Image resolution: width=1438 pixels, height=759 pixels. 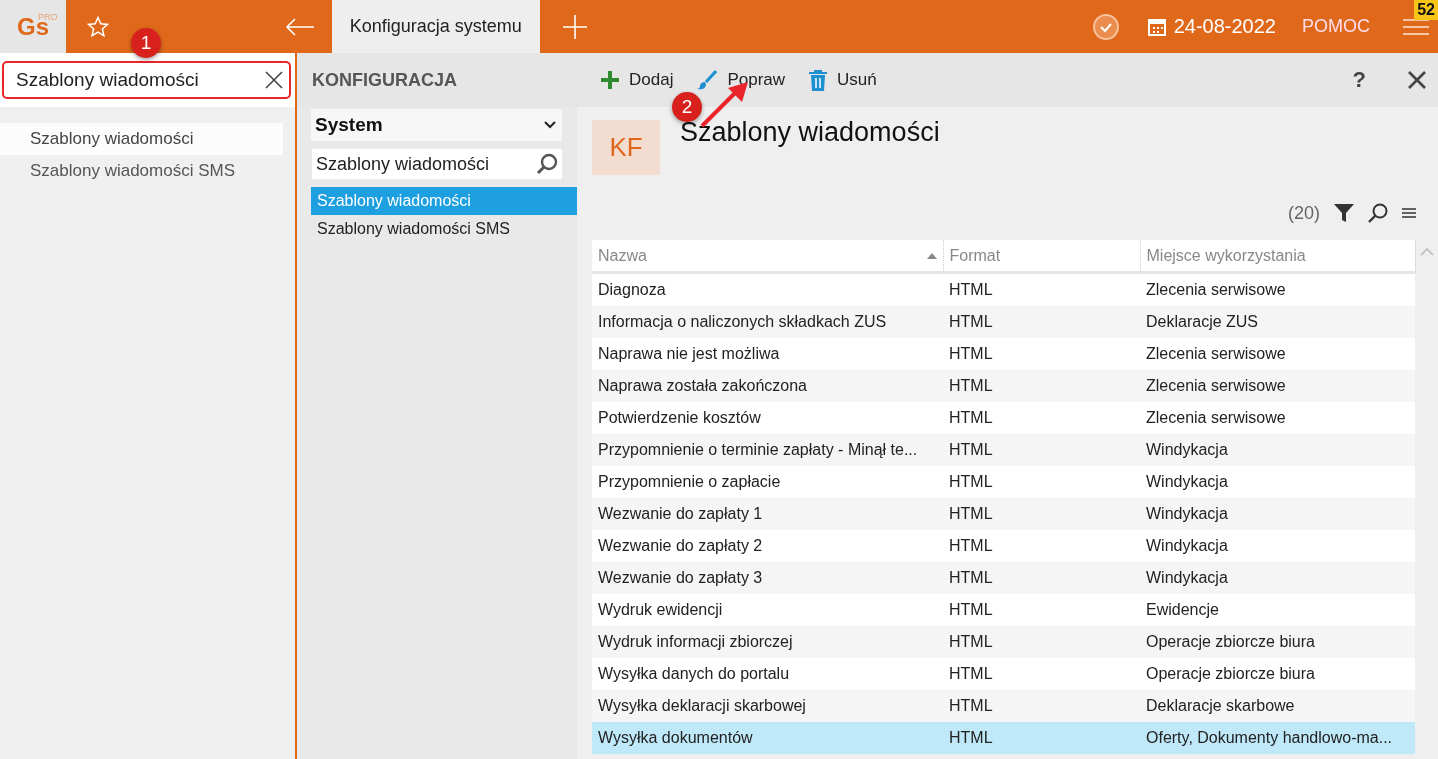 I want to click on search-field: Szablony wiadomości, so click(x=146, y=80).